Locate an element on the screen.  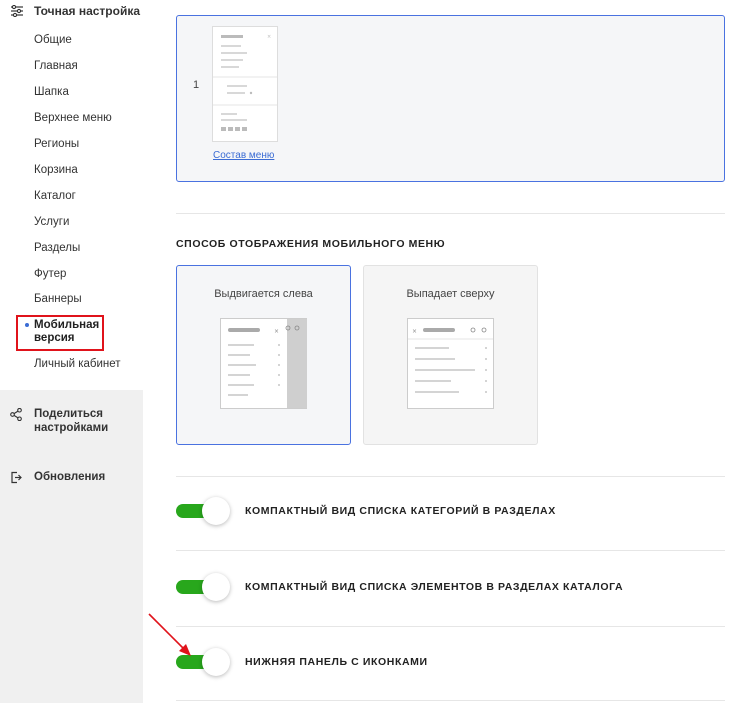
sidebar-item-catalog: Каталог is located at coordinates (55, 196).